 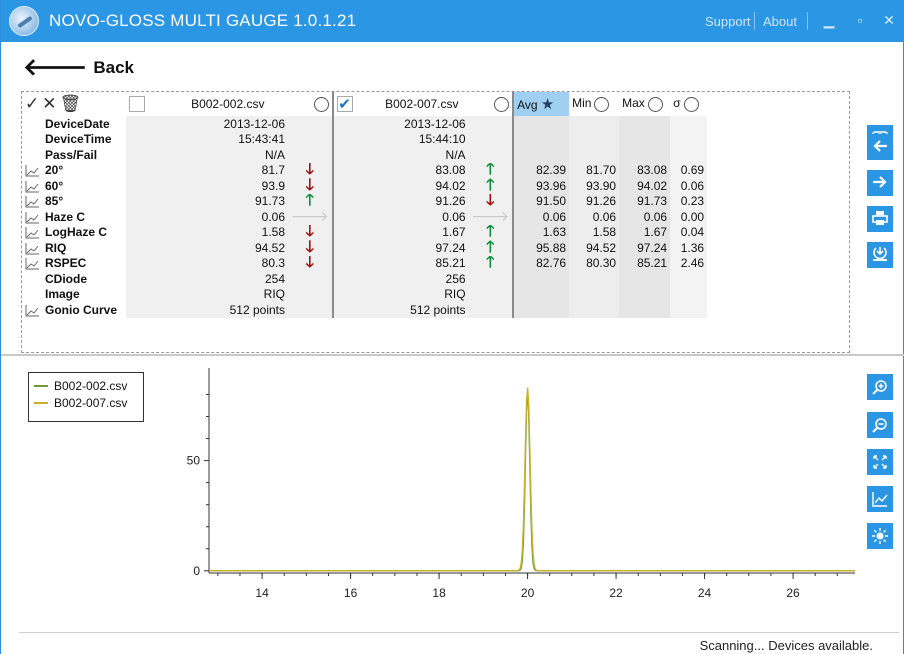 I want to click on status-text: Scanning... Devices available., so click(x=786, y=645).